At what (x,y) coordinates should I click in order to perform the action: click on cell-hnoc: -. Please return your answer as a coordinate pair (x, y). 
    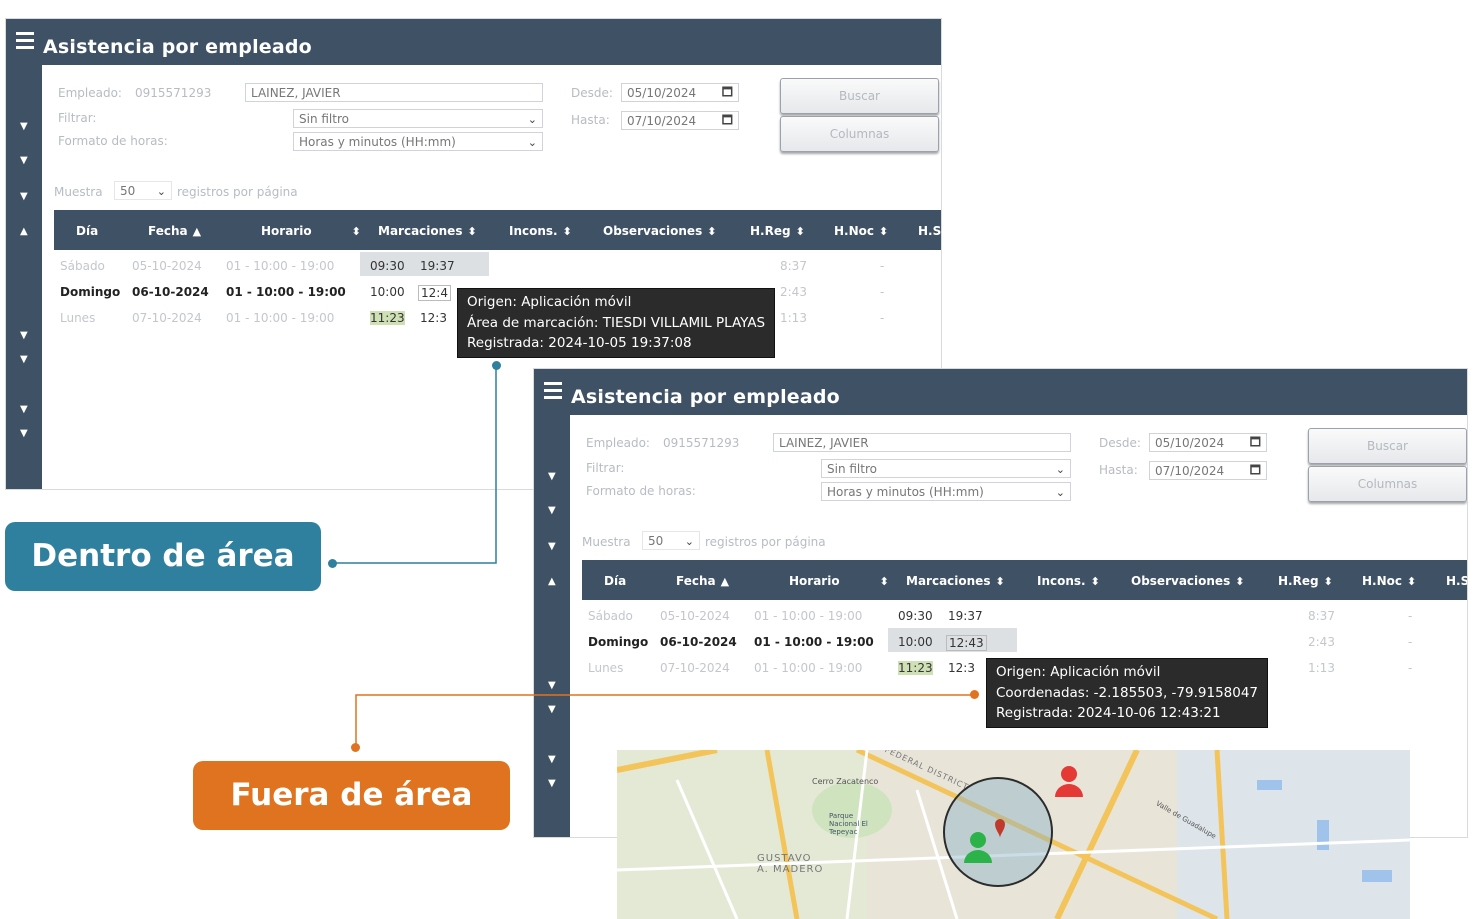
    Looking at the image, I should click on (1410, 642).